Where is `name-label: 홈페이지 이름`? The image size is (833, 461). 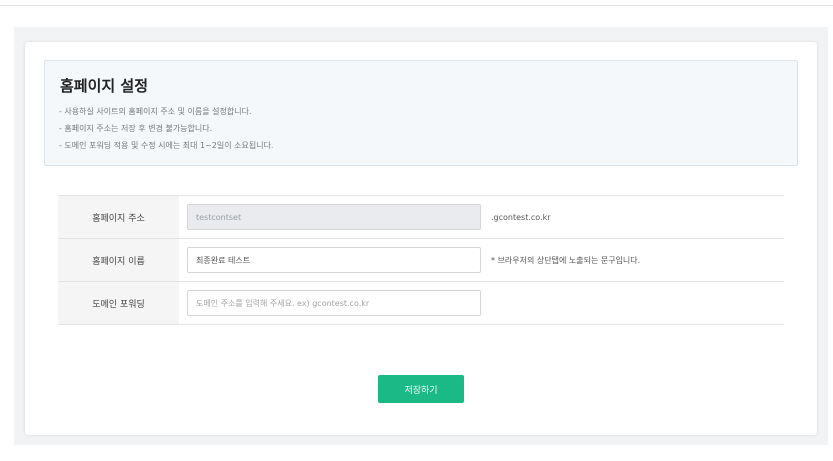 name-label: 홈페이지 이름 is located at coordinates (118, 260).